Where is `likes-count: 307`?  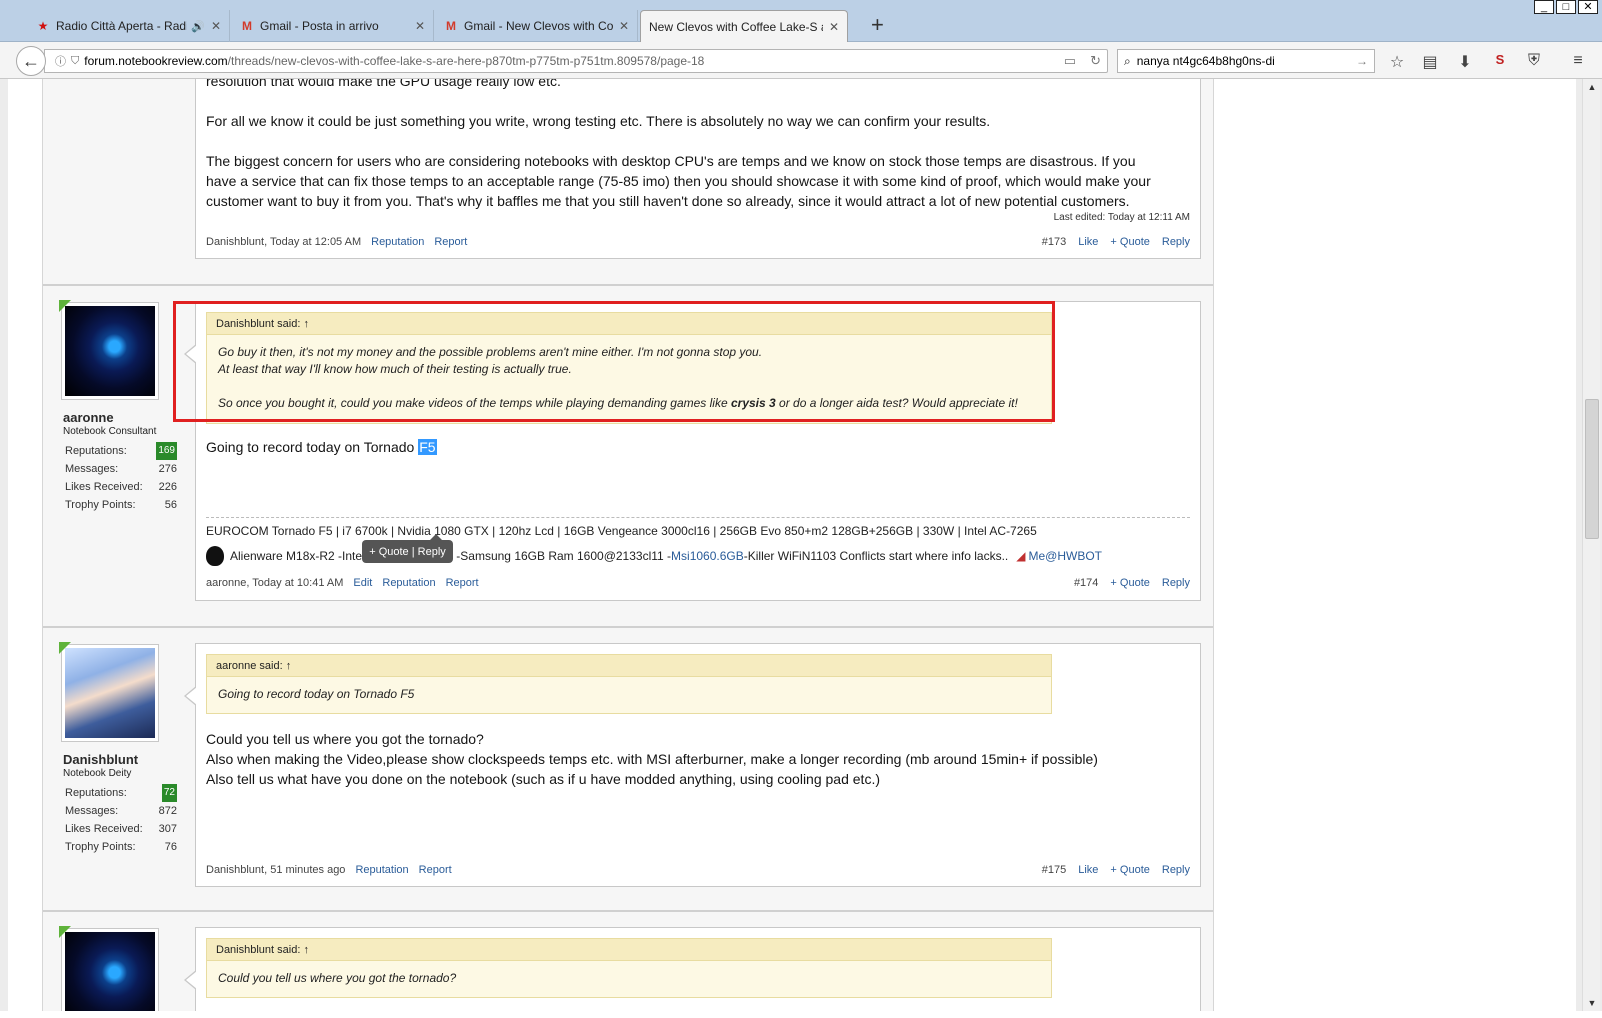
likes-count: 307 is located at coordinates (167, 829).